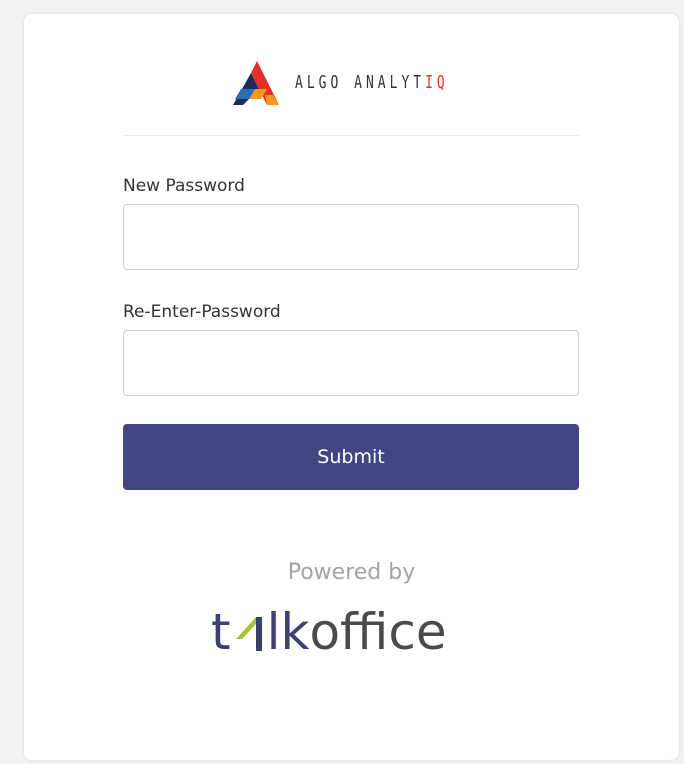 The width and height of the screenshot is (684, 764). What do you see at coordinates (351, 237) in the screenshot?
I see `new-password-input` at bounding box center [351, 237].